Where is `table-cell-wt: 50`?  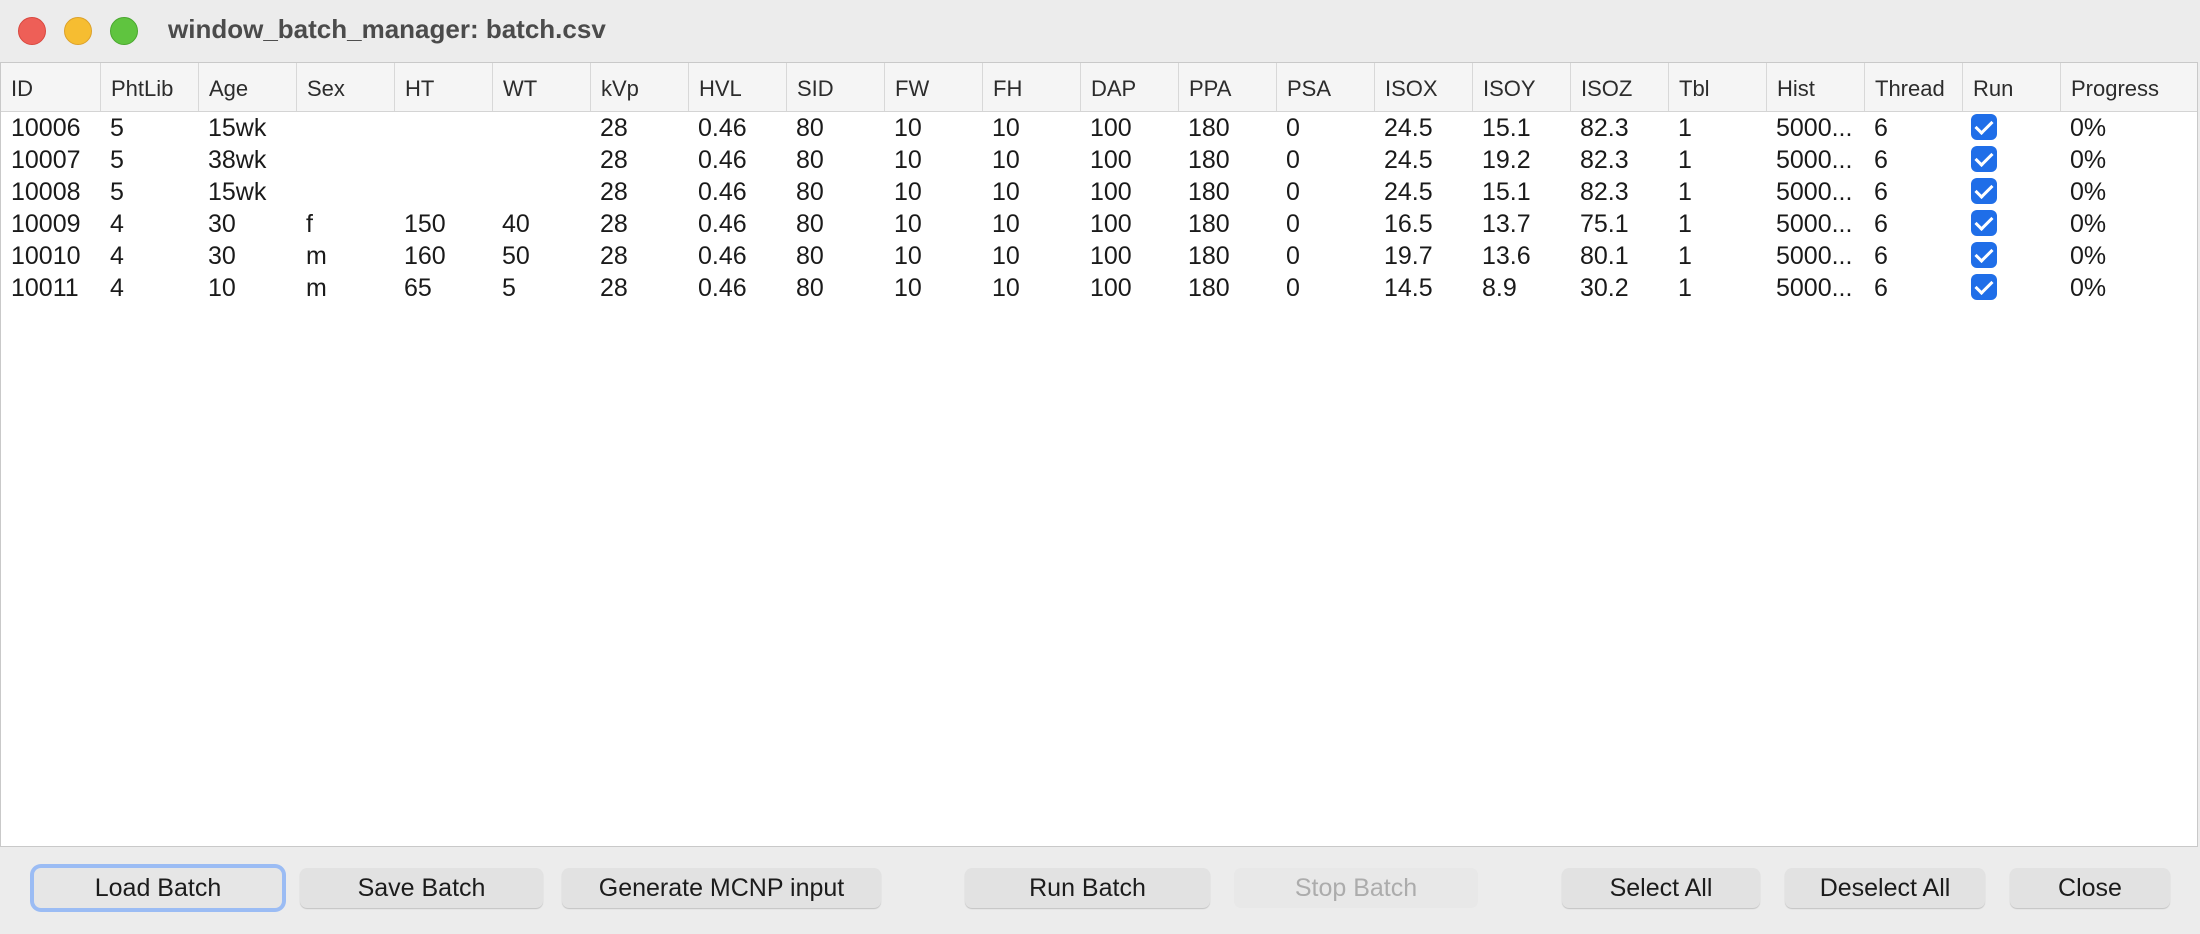 table-cell-wt: 50 is located at coordinates (516, 256).